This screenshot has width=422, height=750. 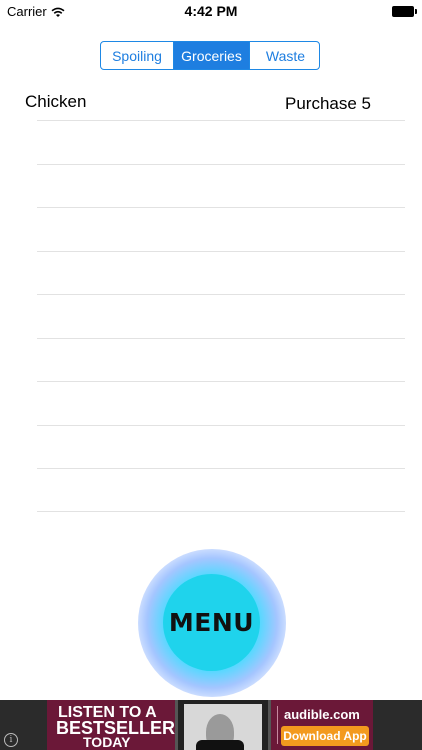 I want to click on status-bar: Carrier 4:42 PM, so click(x=211, y=12).